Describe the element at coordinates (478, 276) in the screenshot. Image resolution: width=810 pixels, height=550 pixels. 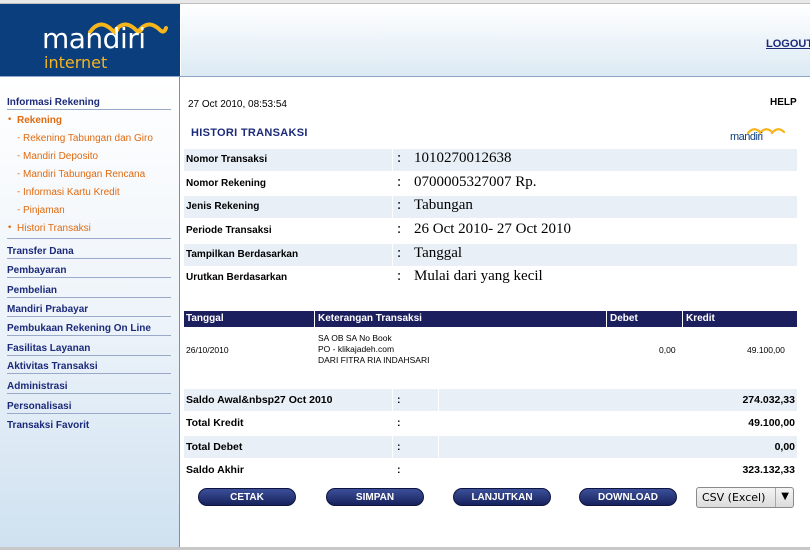
I see `info-value: Mulai dari yang kecil` at that location.